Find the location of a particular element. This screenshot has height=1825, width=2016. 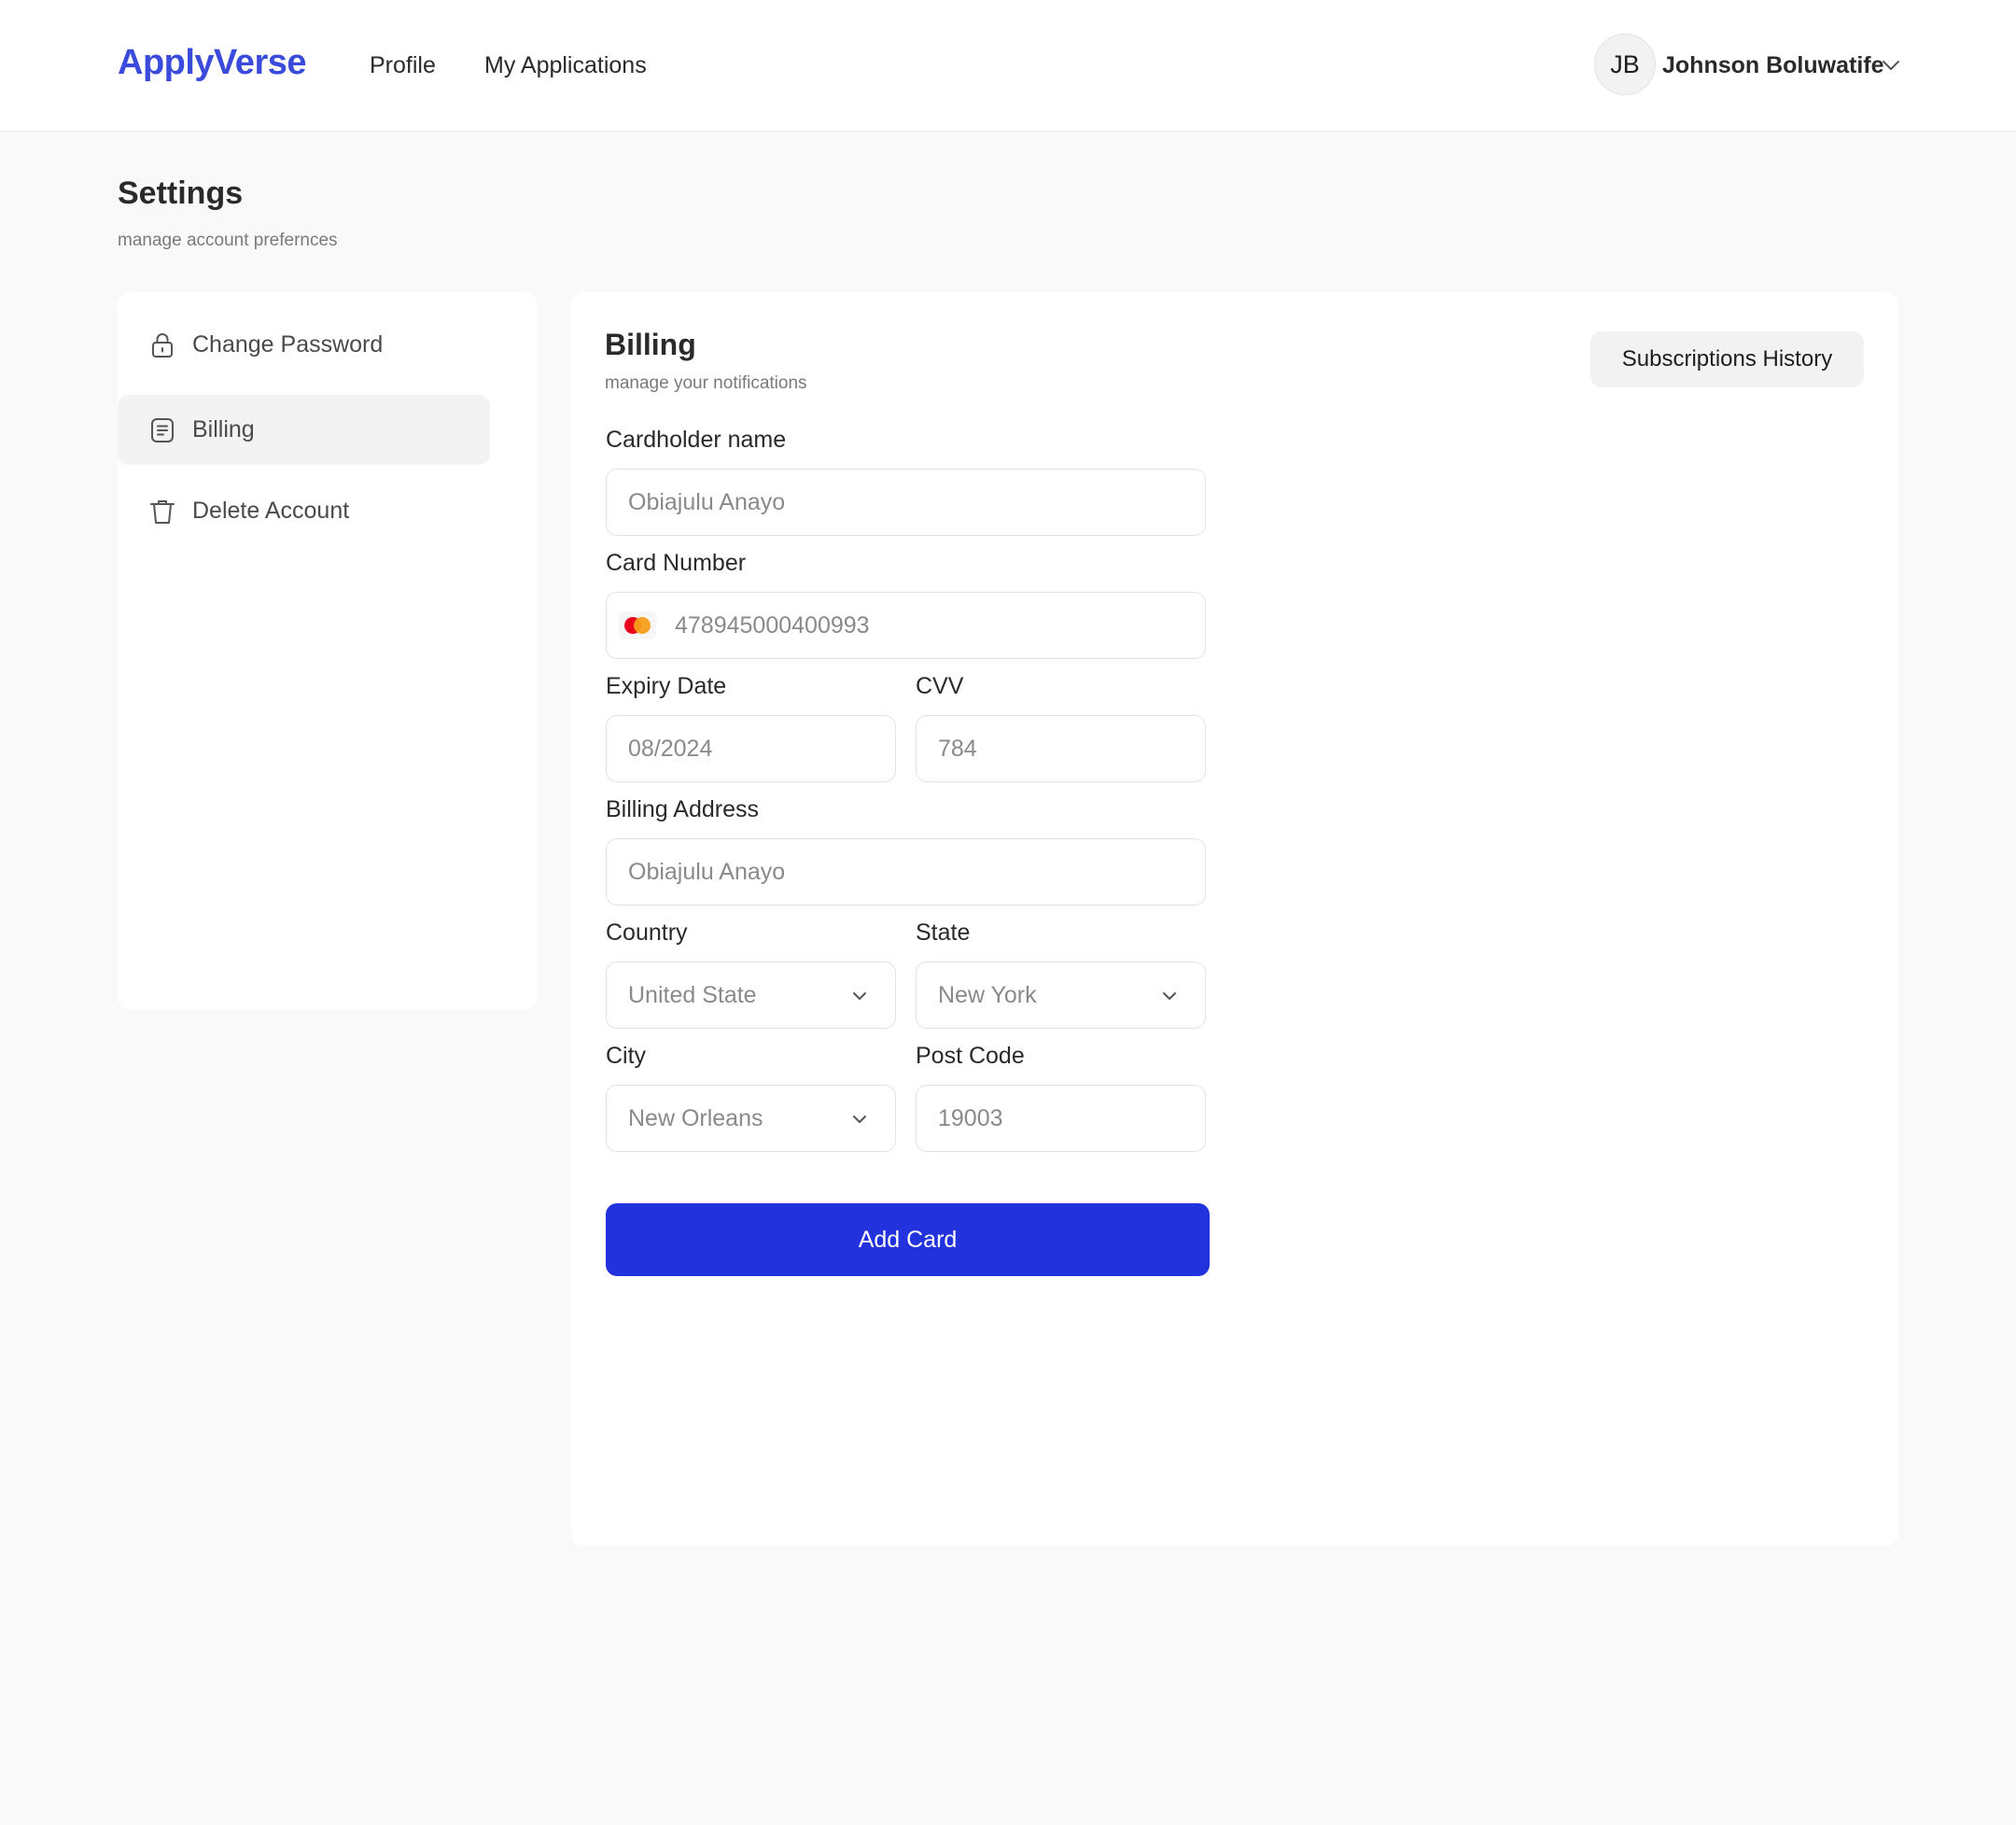

sidebar-item-change-password: Change Password is located at coordinates (304, 345).